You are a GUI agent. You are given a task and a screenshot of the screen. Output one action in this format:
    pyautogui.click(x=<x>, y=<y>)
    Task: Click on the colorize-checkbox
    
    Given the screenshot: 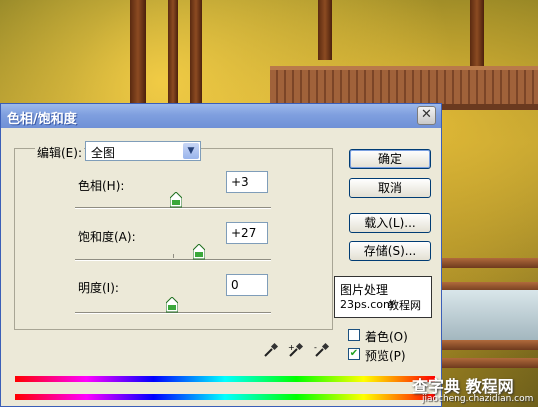 What is the action you would take?
    pyautogui.click(x=354, y=335)
    